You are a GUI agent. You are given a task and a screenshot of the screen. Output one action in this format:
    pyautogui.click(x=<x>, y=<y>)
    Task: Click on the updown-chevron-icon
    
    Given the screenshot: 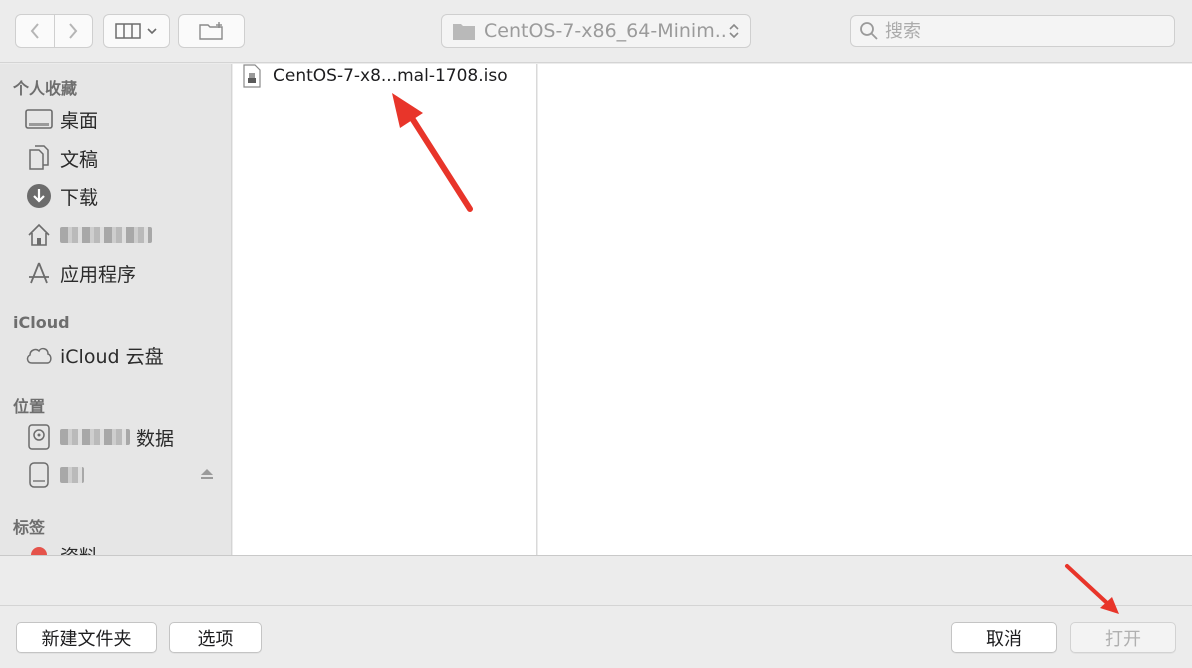 What is the action you would take?
    pyautogui.click(x=734, y=31)
    